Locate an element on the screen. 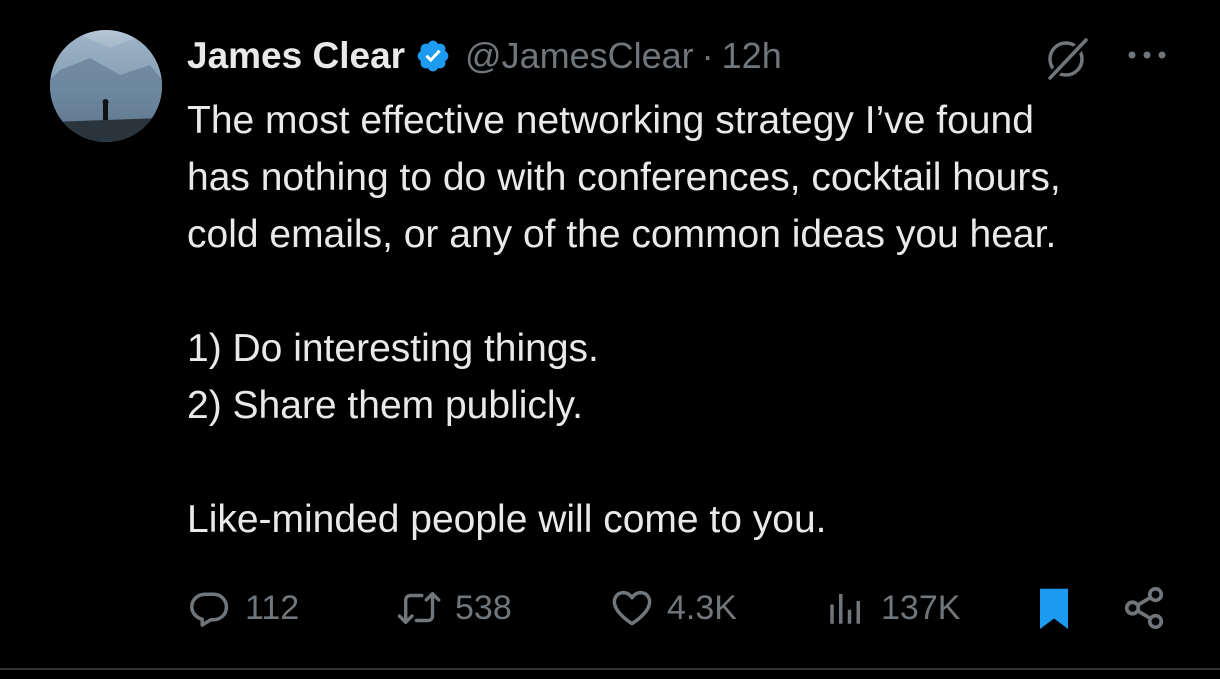 This screenshot has height=679, width=1220. share-button is located at coordinates (1144, 608).